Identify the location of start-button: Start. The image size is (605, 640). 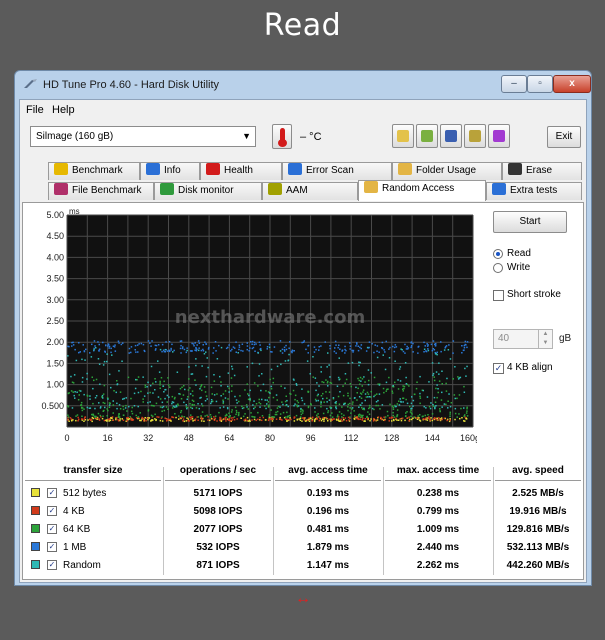
(530, 222).